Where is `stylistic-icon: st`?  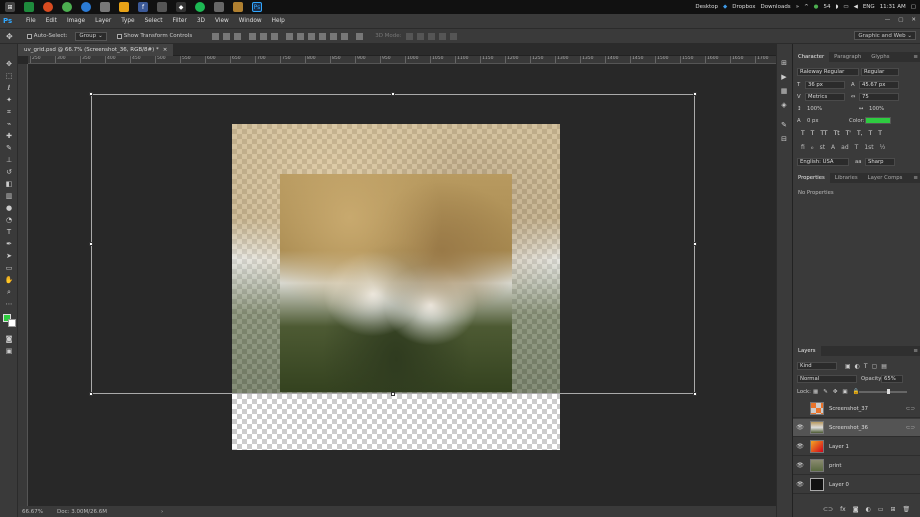
stylistic-icon: st is located at coordinates (822, 147).